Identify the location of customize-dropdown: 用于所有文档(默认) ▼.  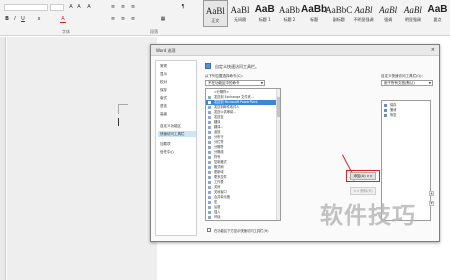
(407, 83).